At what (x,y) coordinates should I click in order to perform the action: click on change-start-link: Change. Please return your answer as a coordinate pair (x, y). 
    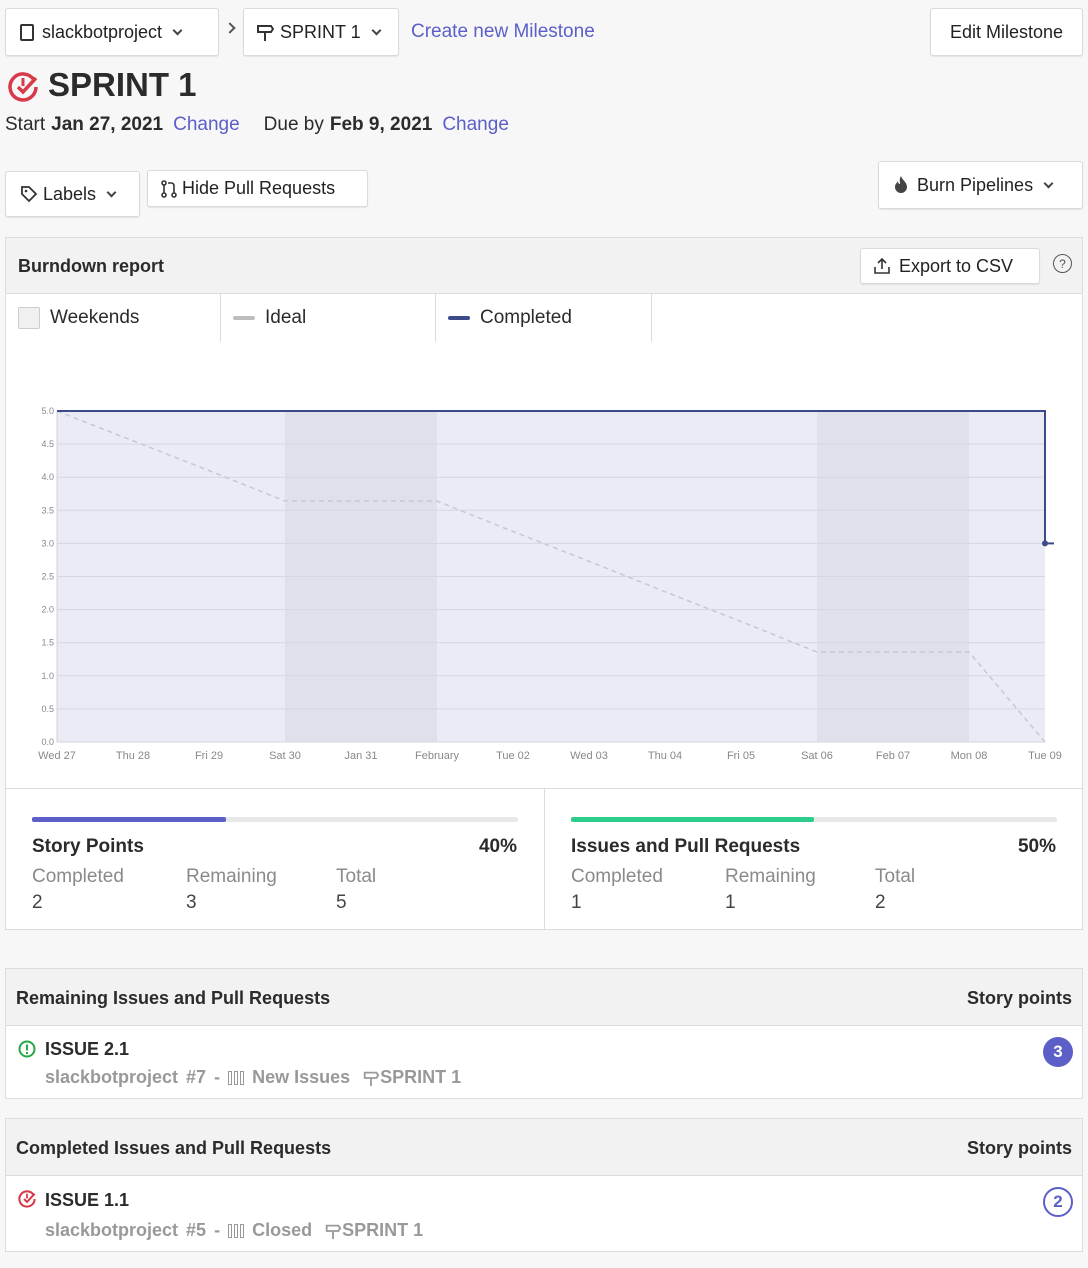
    Looking at the image, I should click on (206, 125).